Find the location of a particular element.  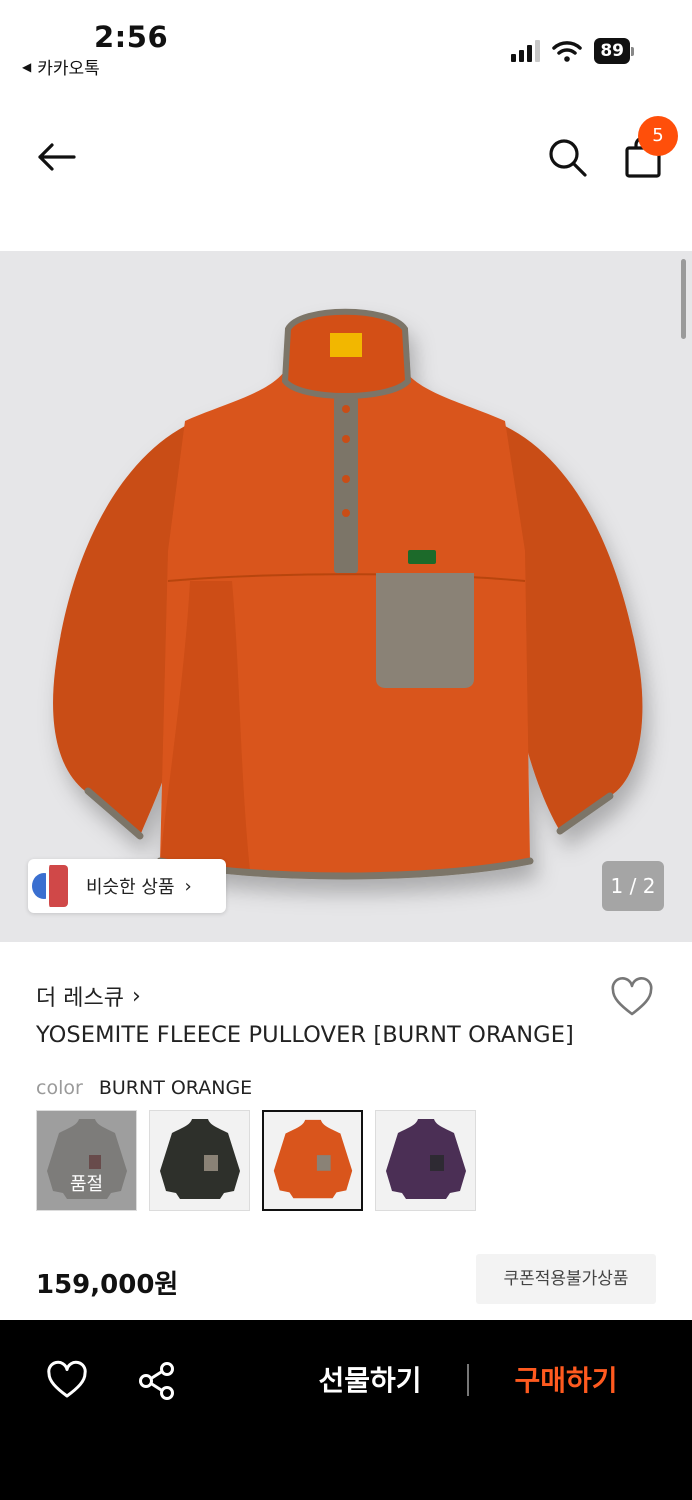

back-app-label: 카카오톡 is located at coordinates (68, 69).